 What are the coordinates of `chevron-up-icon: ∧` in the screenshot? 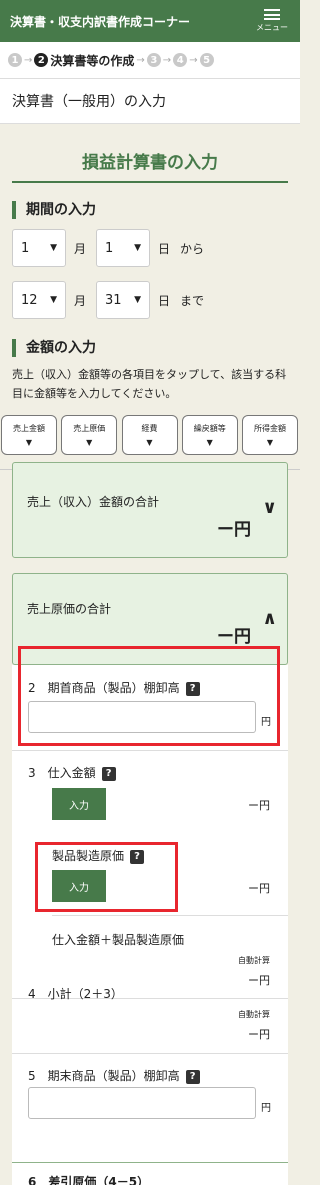 It's located at (269, 618).